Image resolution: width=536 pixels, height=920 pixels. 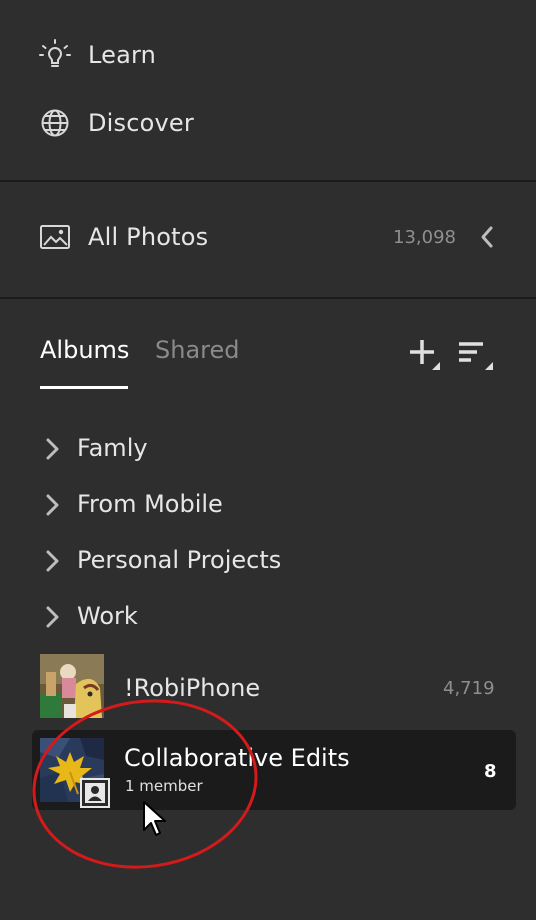 What do you see at coordinates (122, 55) in the screenshot?
I see `learn-label: Learn` at bounding box center [122, 55].